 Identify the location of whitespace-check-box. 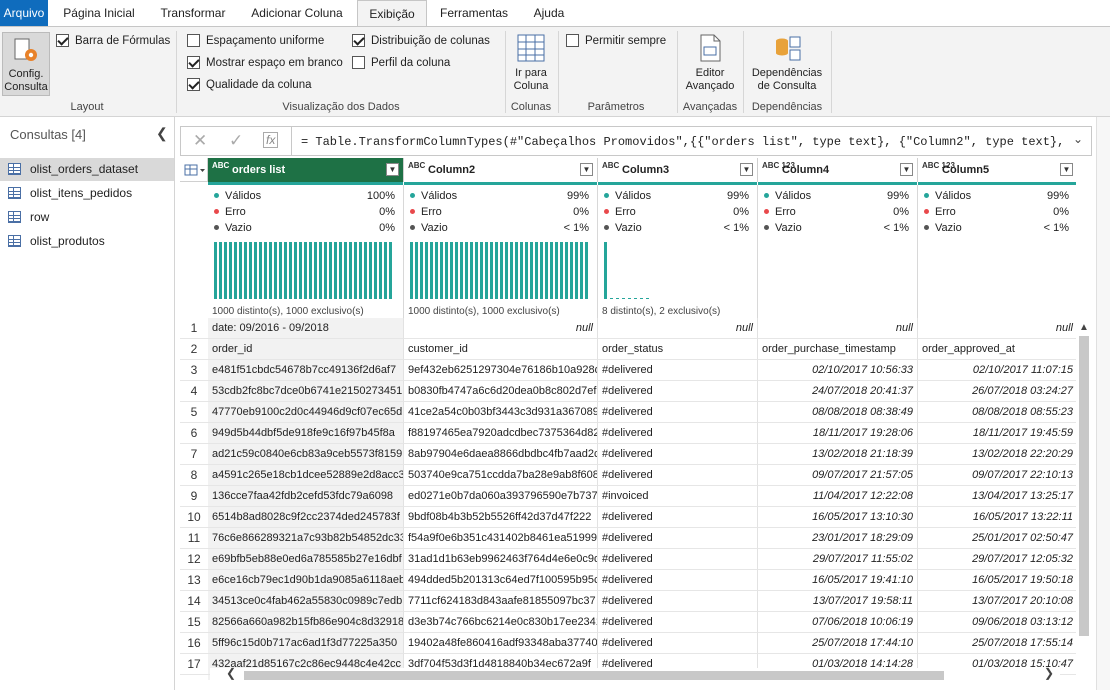
(193, 62).